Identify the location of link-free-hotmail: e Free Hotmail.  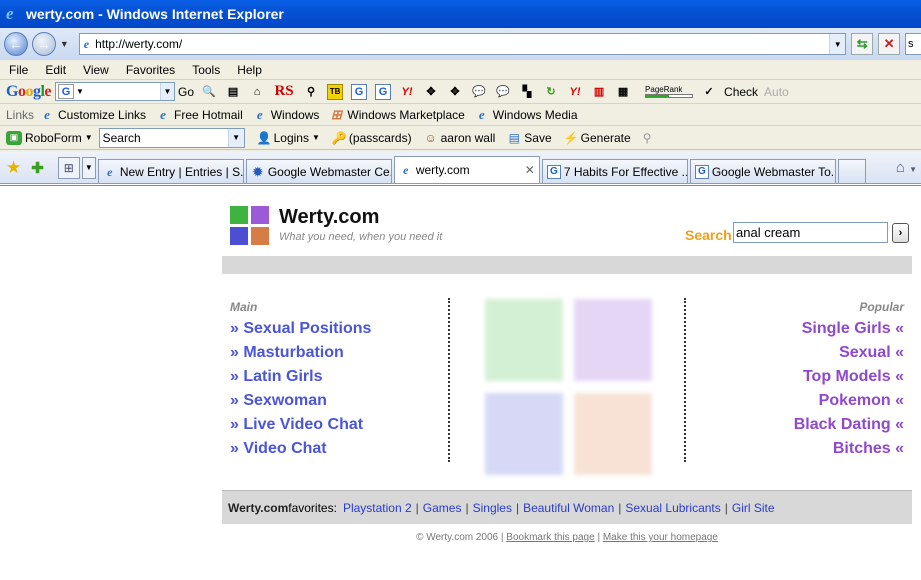
(199, 114).